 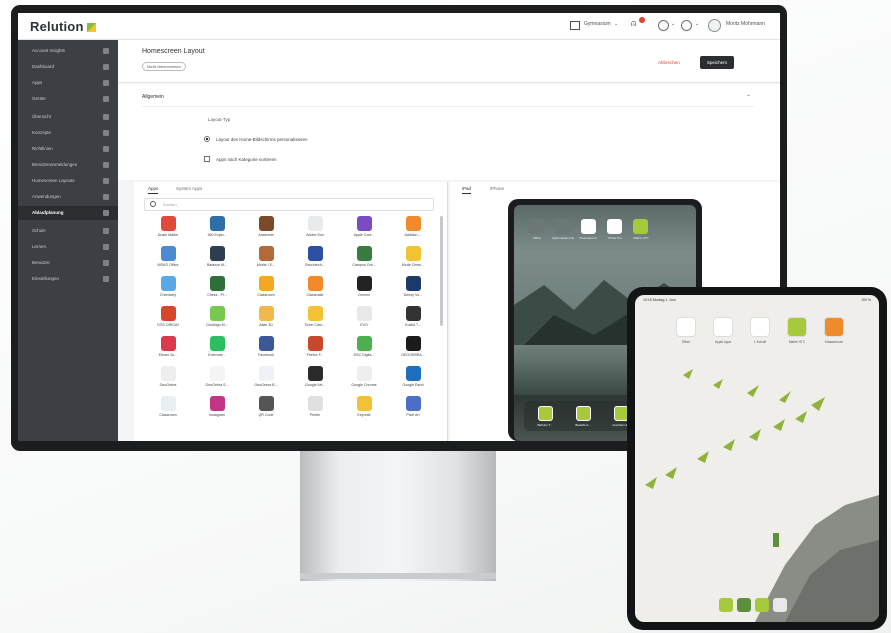 I want to click on app-tile: Facebook, so click(x=266, y=351).